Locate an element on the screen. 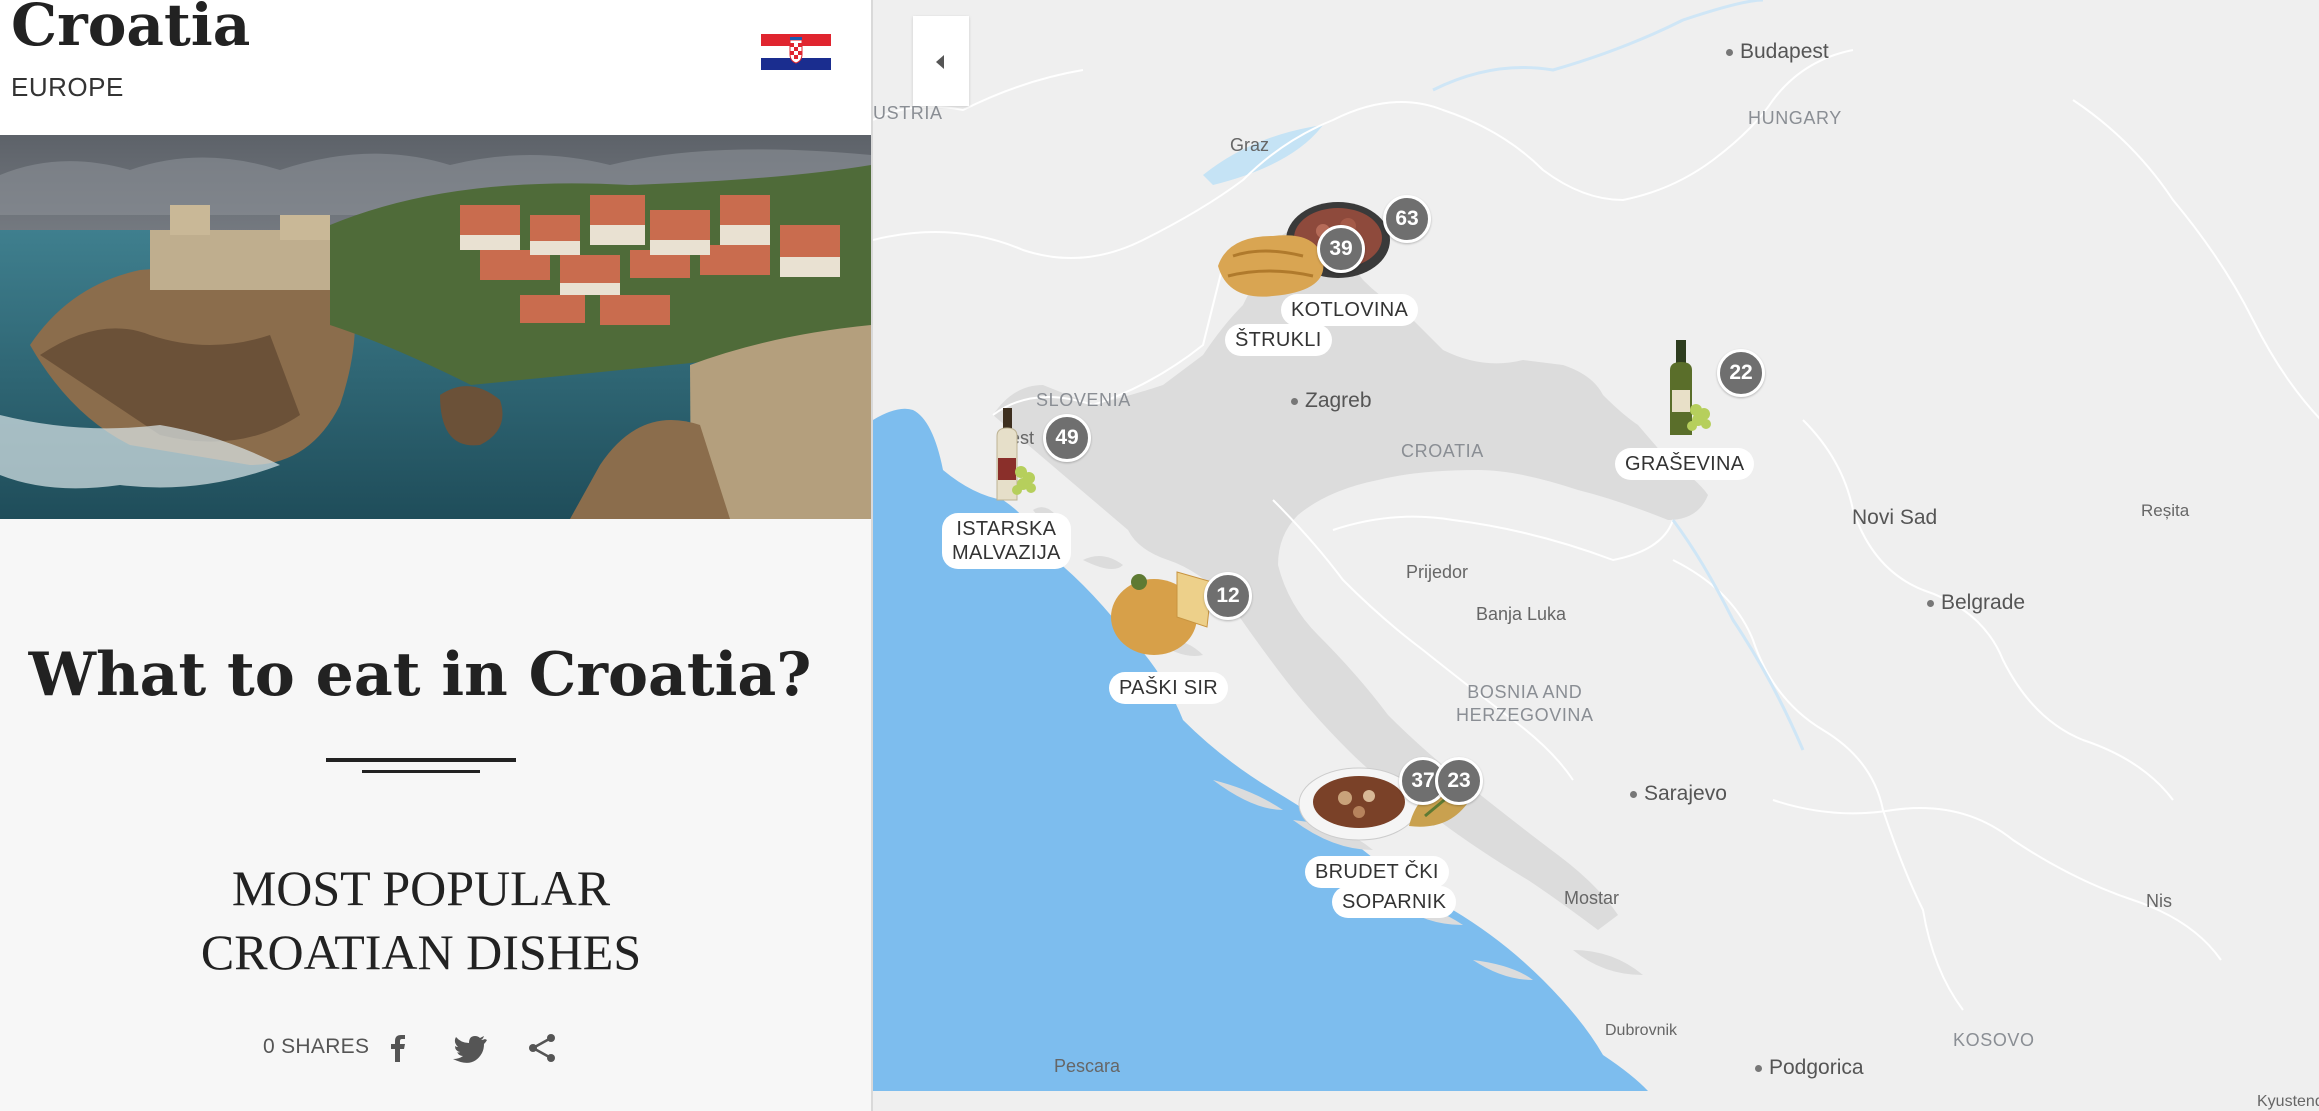  grasevina-wine-icon is located at coordinates (1689, 390).